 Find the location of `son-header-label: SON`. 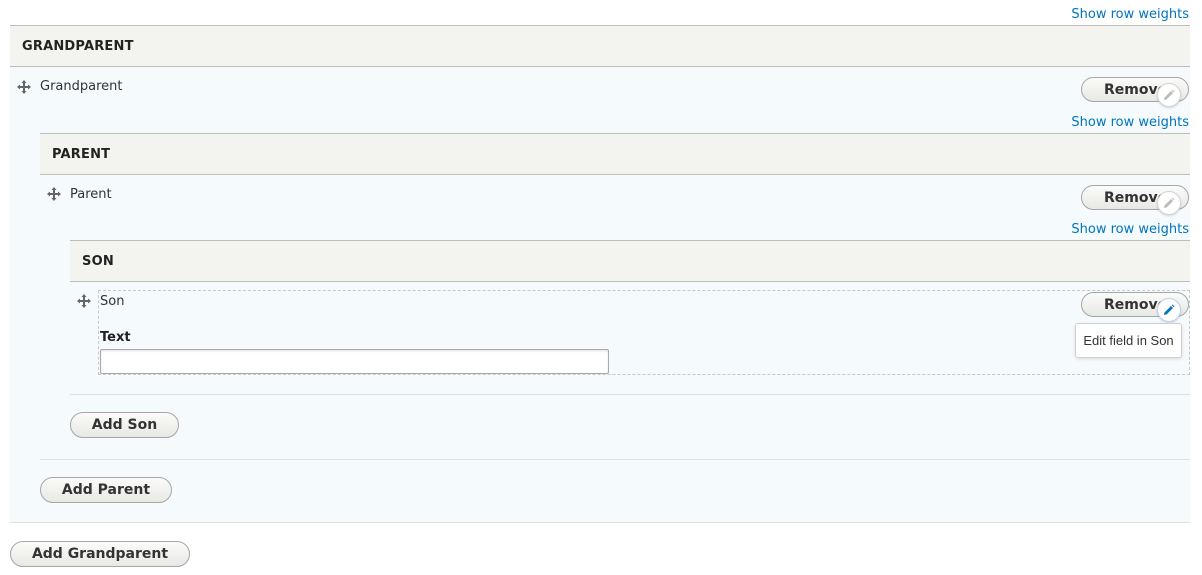

son-header-label: SON is located at coordinates (98, 261).